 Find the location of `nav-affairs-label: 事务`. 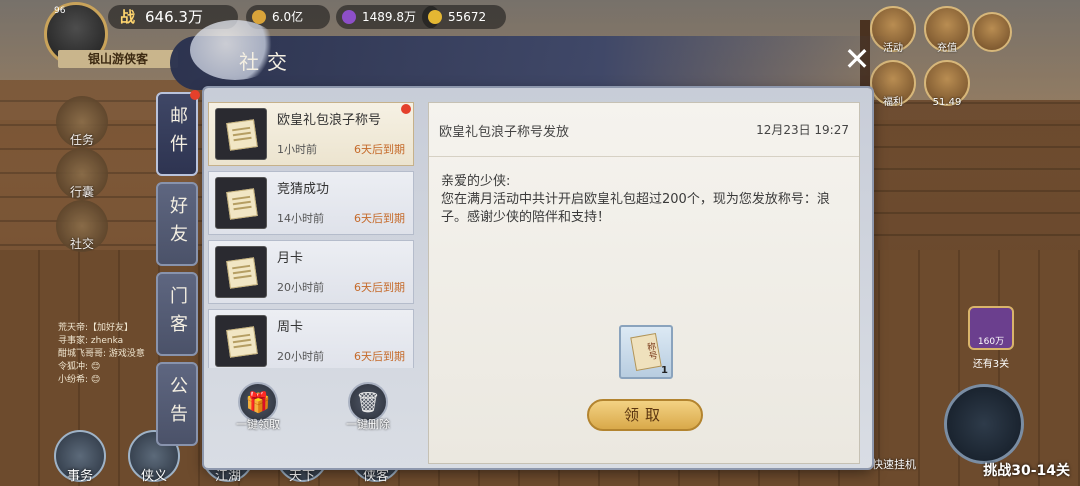

nav-affairs-label: 事务 is located at coordinates (79, 476).